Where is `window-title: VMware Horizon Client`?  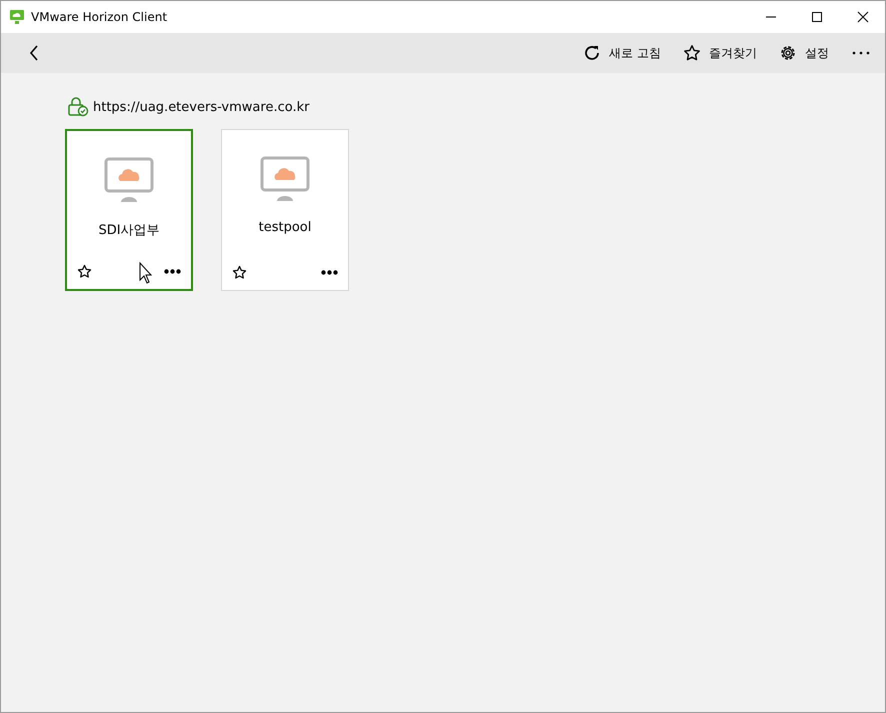
window-title: VMware Horizon Client is located at coordinates (99, 17).